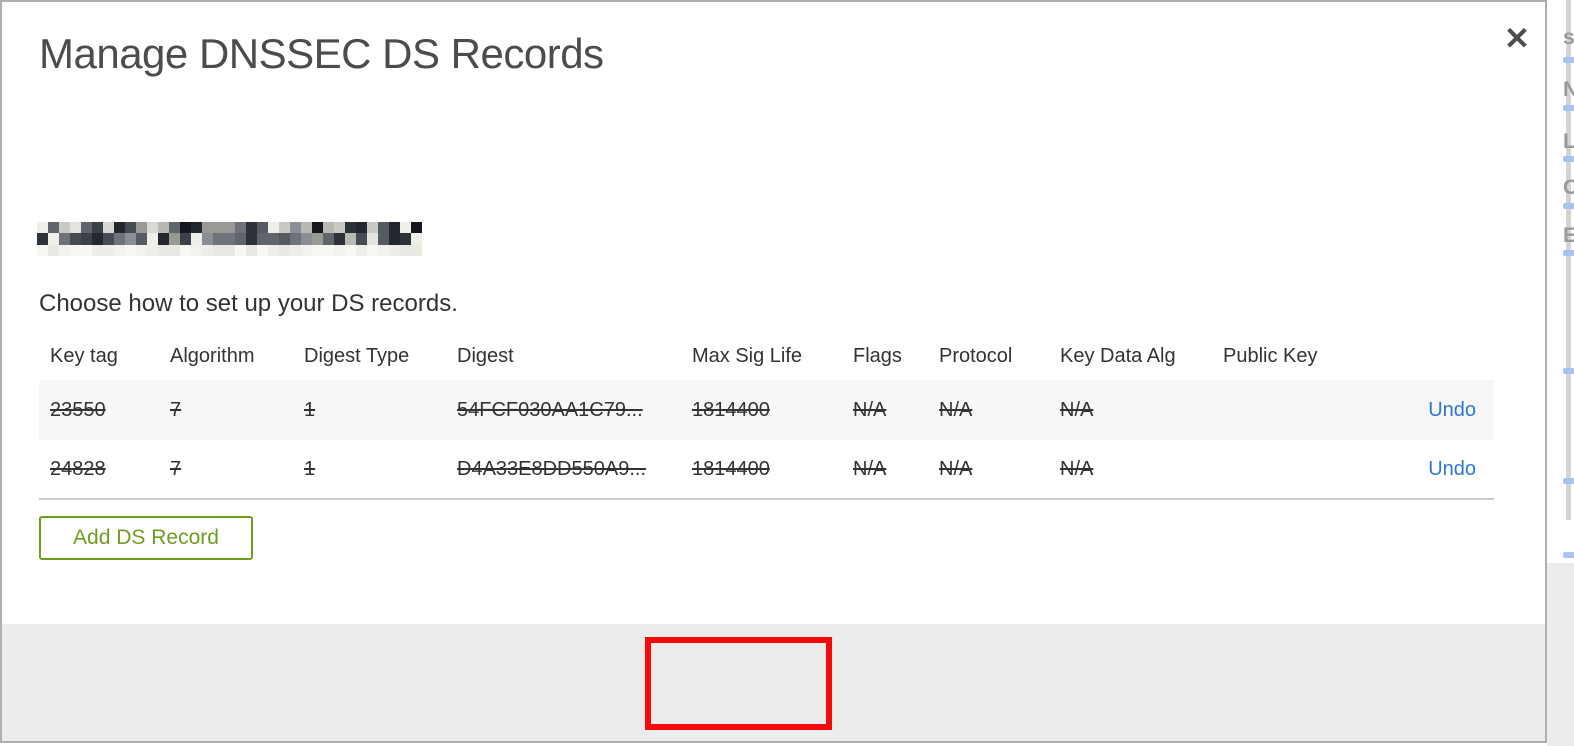  I want to click on background-text-fragment: N, so click(1568, 89).